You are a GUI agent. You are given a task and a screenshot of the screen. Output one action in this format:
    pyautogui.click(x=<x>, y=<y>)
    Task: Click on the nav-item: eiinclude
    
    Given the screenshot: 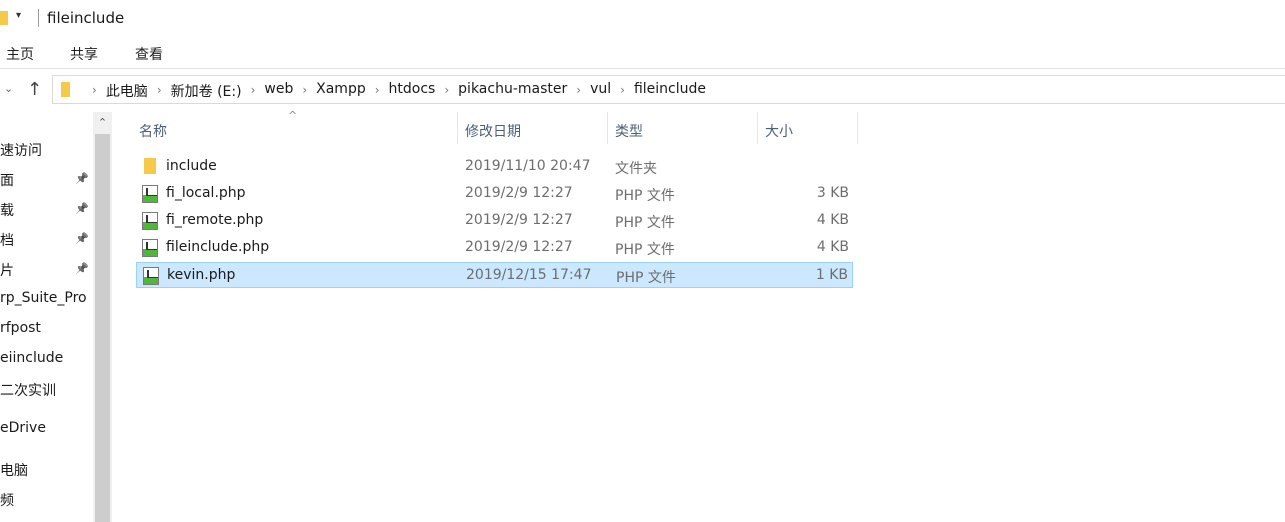 What is the action you would take?
    pyautogui.click(x=31, y=358)
    